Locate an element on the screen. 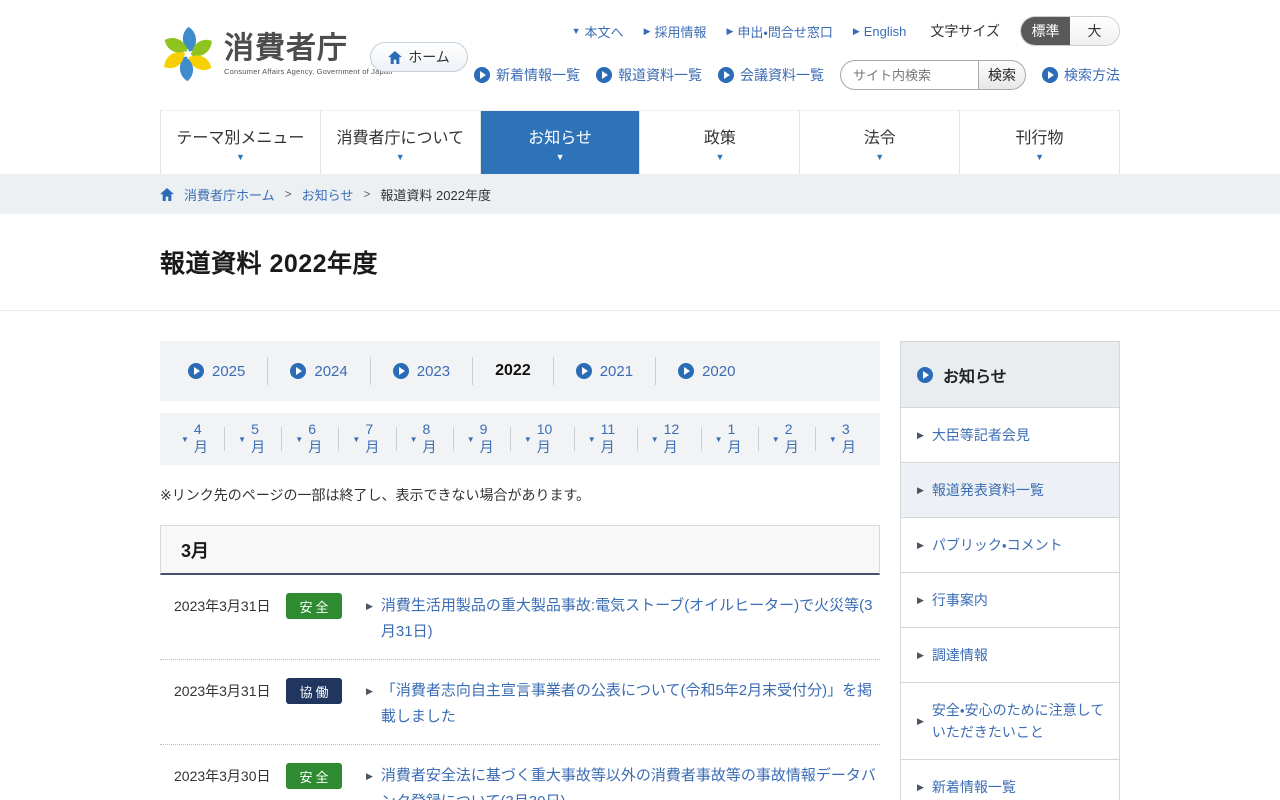  font-size-large-button: 大 is located at coordinates (1094, 31).